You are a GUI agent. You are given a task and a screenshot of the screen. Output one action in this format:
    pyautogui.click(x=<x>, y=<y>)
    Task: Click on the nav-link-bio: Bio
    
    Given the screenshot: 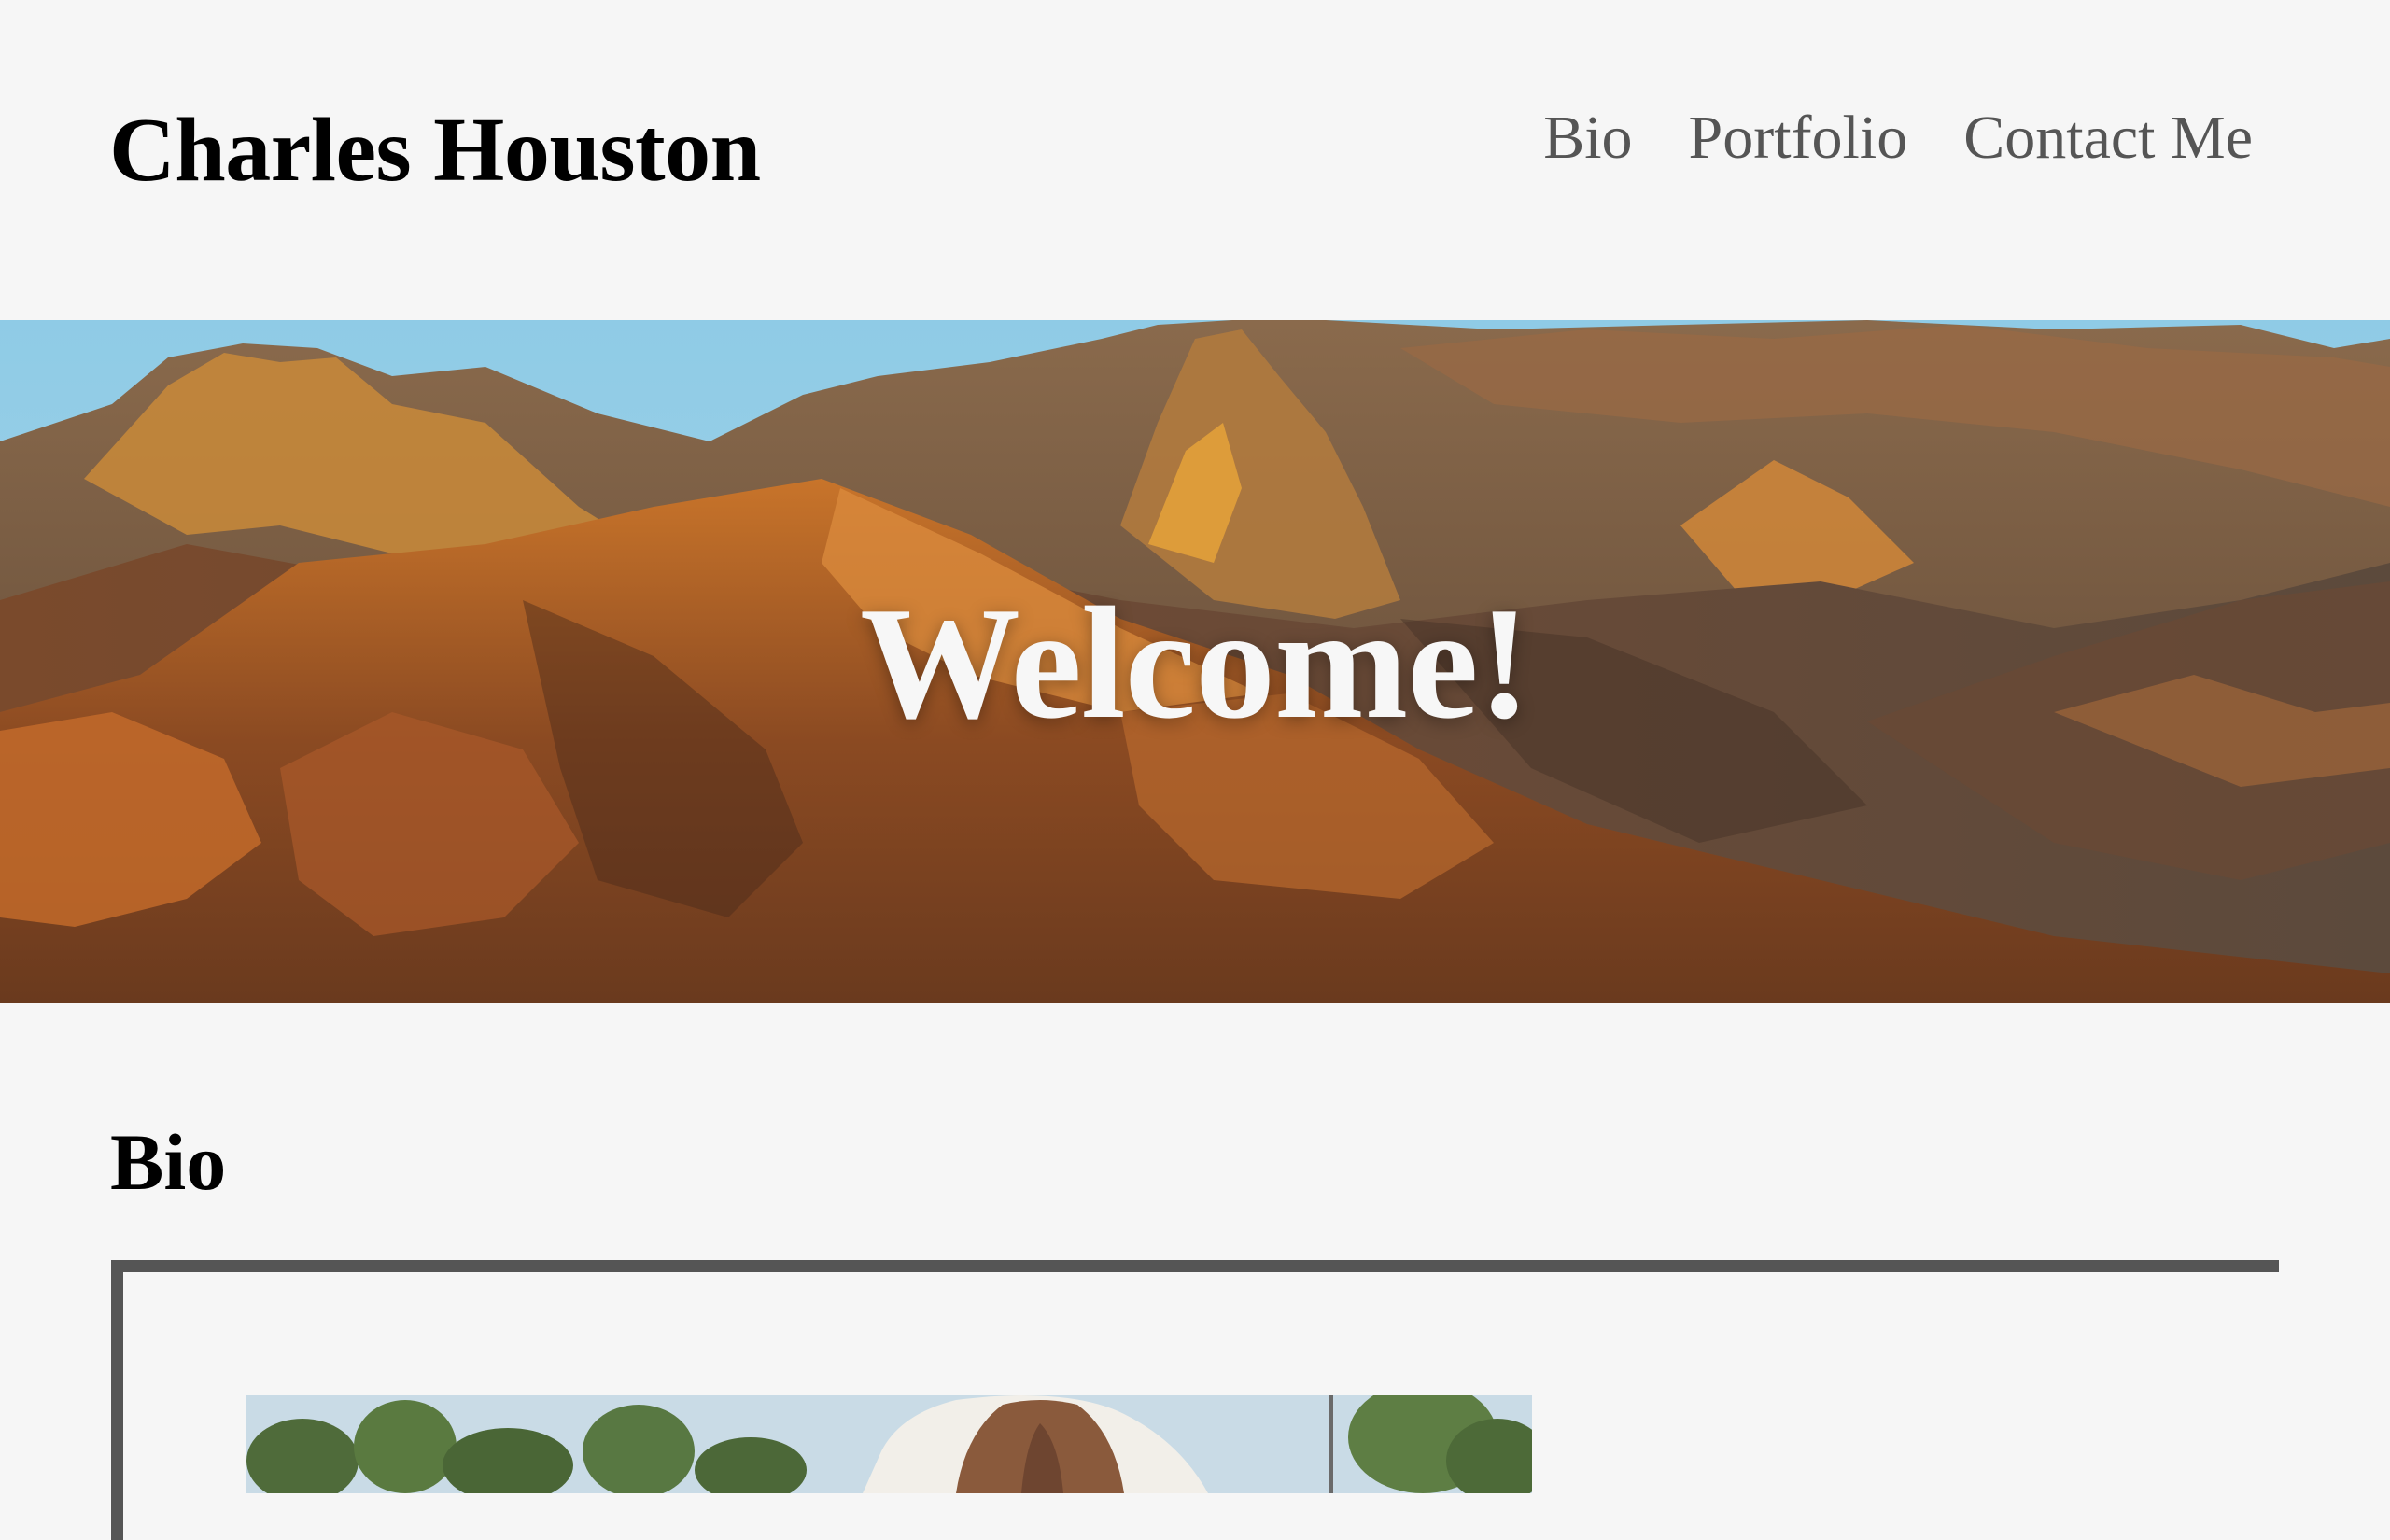 What is the action you would take?
    pyautogui.click(x=1587, y=138)
    